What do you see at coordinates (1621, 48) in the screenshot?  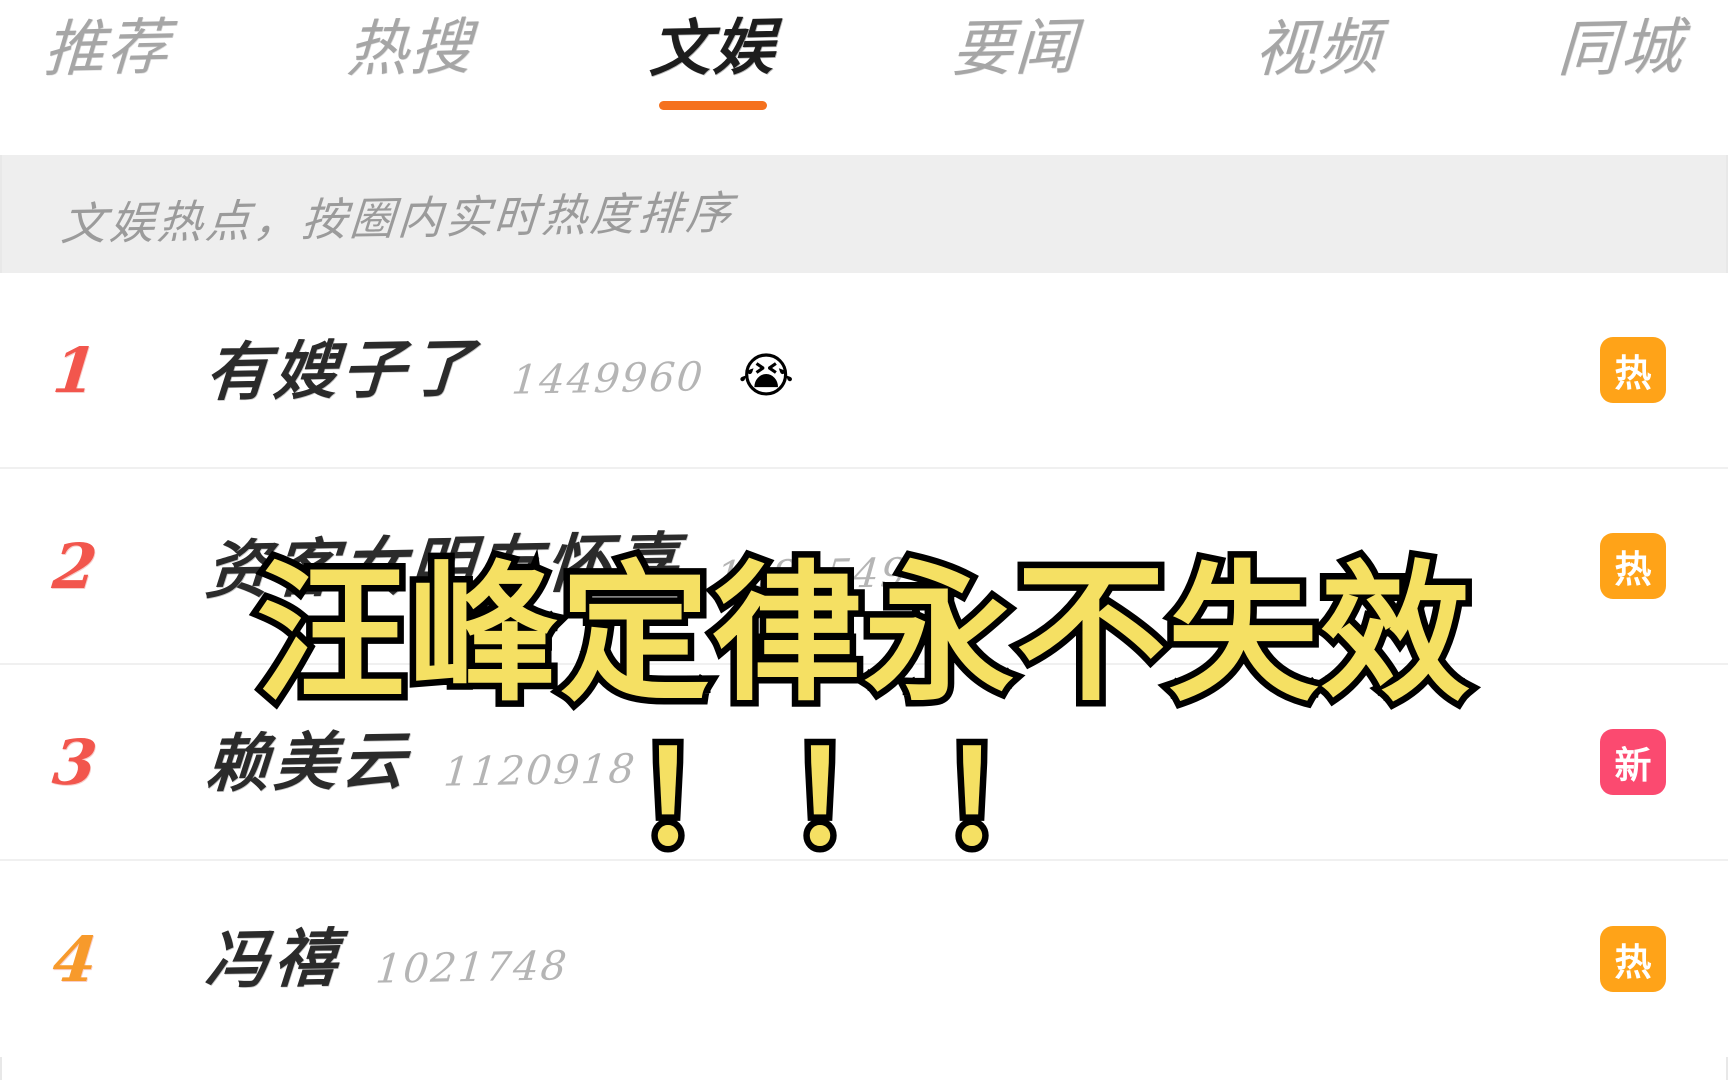 I see `tab-label: 同城` at bounding box center [1621, 48].